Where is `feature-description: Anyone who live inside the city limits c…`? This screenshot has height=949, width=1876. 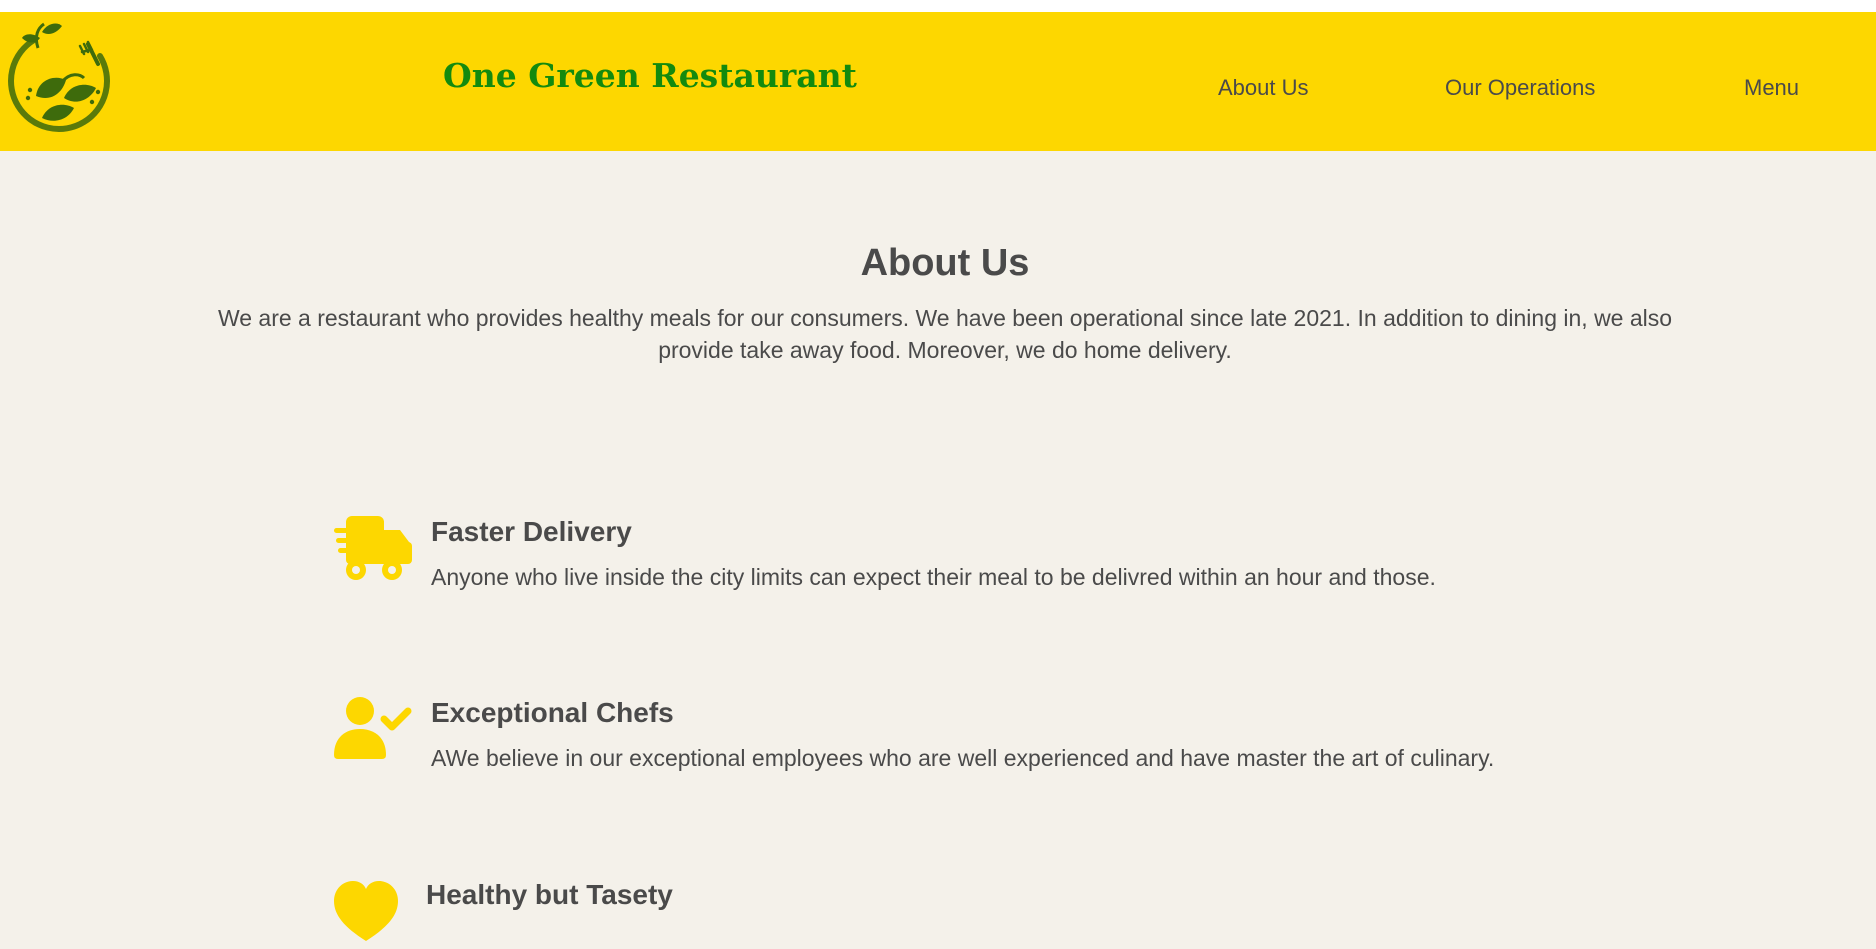
feature-description: Anyone who live inside the city limits c… is located at coordinates (933, 577).